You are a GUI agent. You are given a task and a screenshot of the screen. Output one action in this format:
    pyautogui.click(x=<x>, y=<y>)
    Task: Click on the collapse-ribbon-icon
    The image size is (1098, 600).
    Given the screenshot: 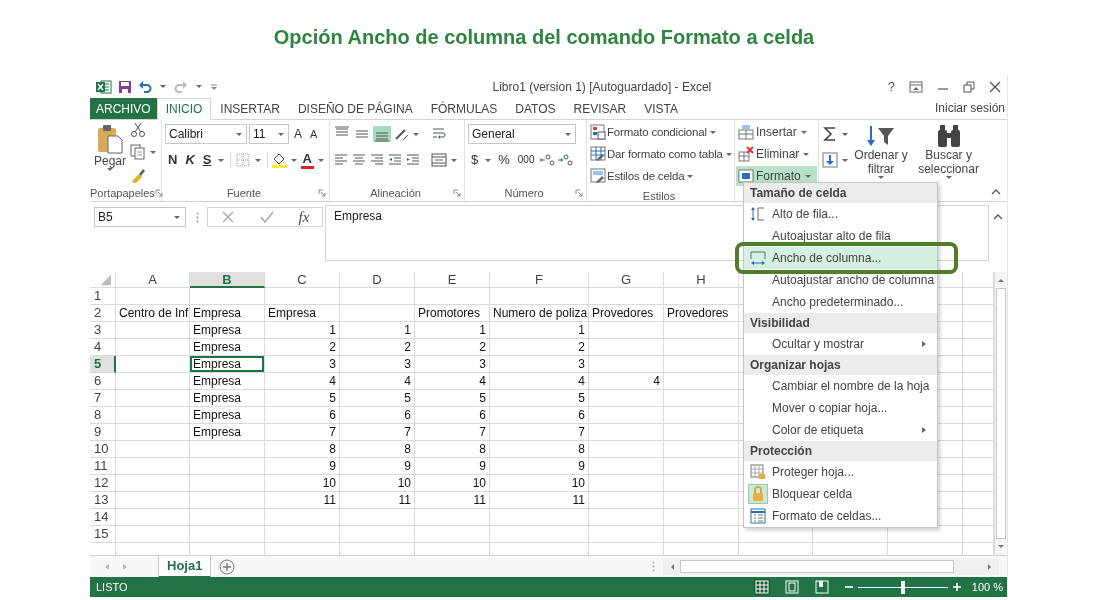 What is the action you would take?
    pyautogui.click(x=996, y=192)
    